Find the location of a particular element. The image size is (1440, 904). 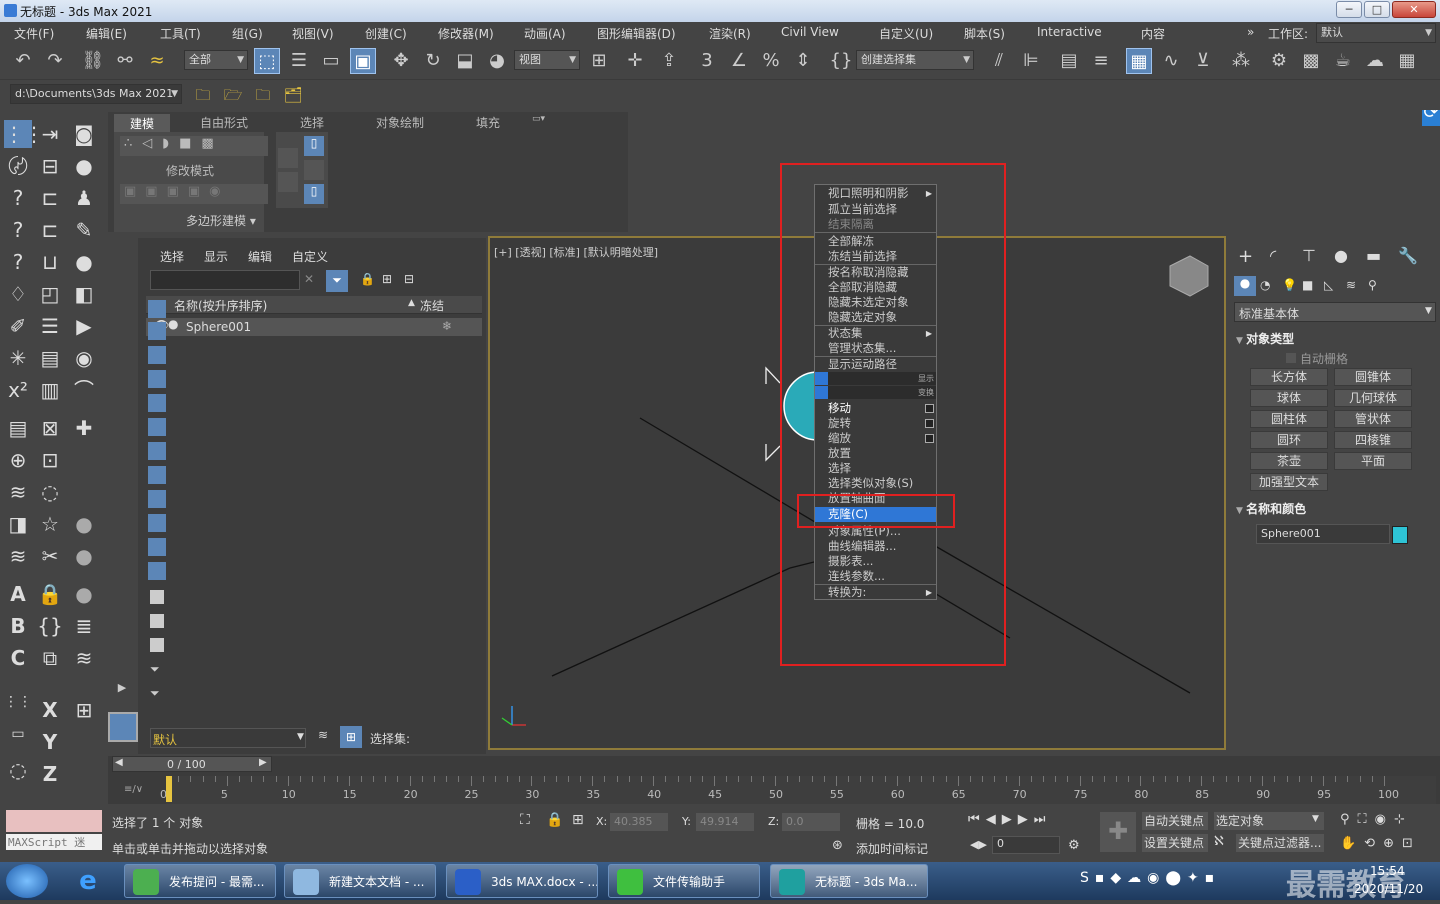

attach-icon: ⊡ is located at coordinates (50, 460).